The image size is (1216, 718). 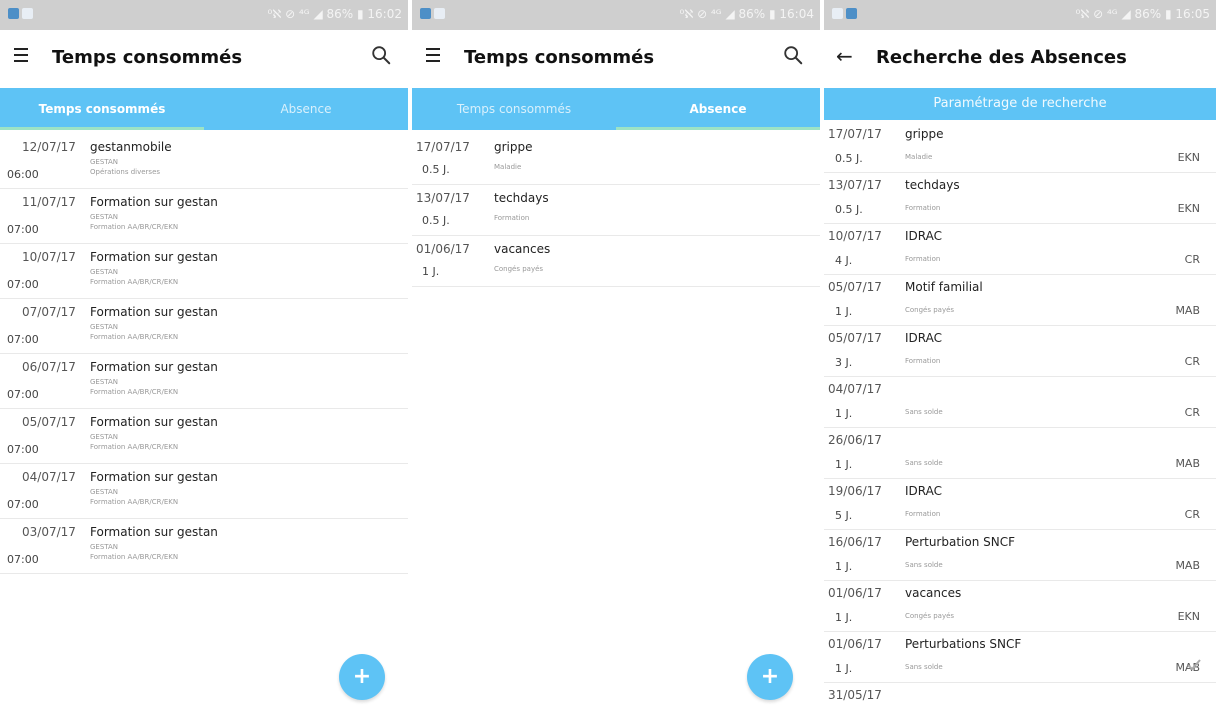 I want to click on absence-result-row: 04/07/17 1 J. Sans solde CR, so click(x=1020, y=402).